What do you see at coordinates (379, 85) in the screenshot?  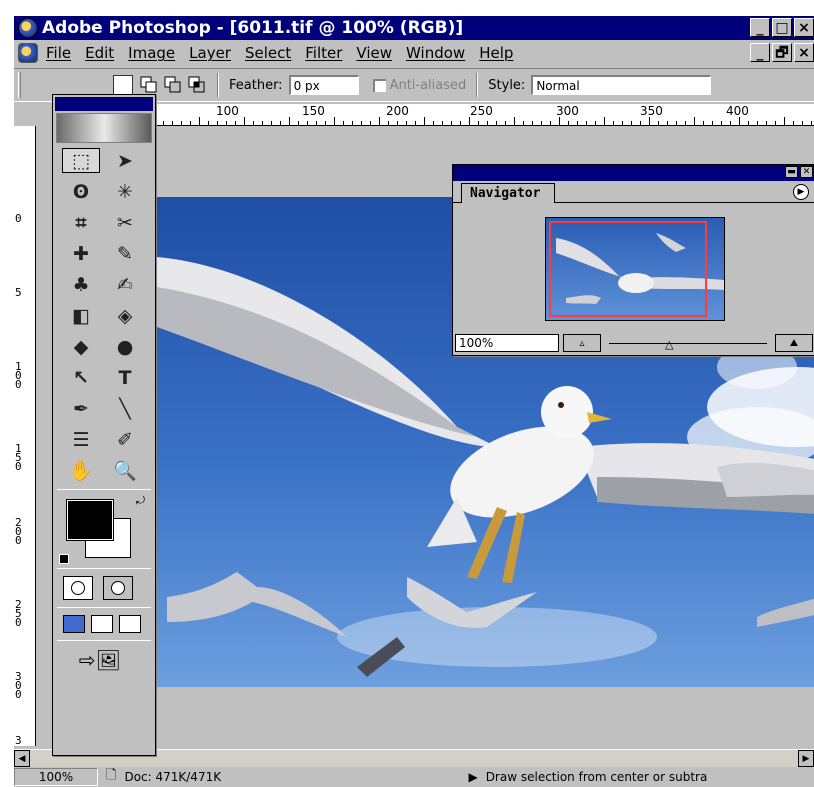 I see `anti-aliased-checkbox` at bounding box center [379, 85].